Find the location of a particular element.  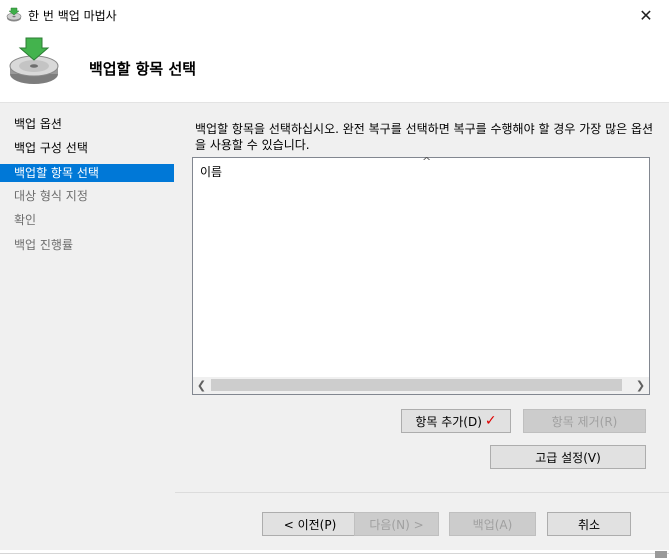

step-destination-type: 대상 형식 지정 is located at coordinates (51, 196).